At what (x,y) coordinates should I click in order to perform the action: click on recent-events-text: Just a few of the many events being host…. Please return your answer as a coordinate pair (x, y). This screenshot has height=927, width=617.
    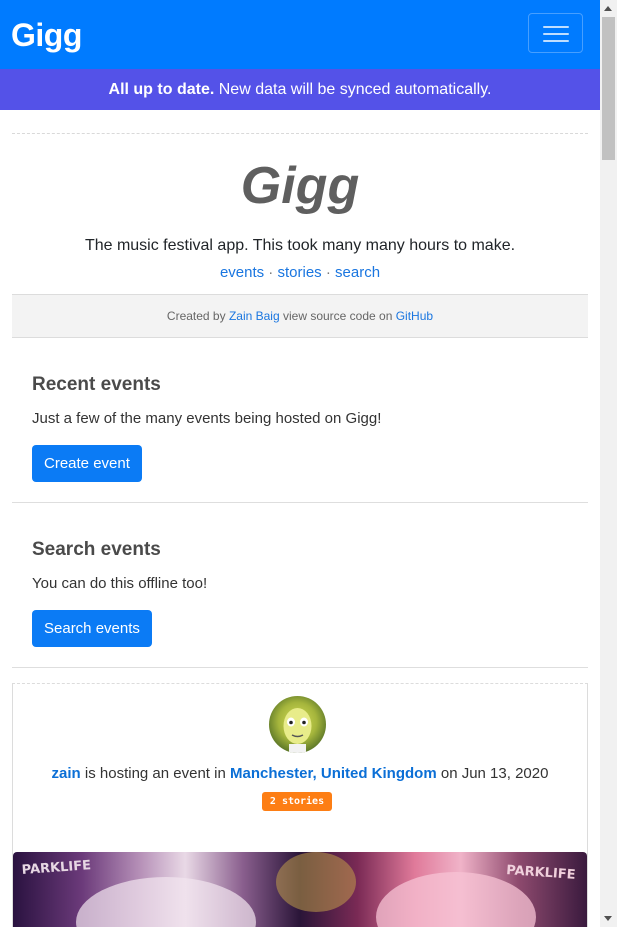
    Looking at the image, I should click on (207, 418).